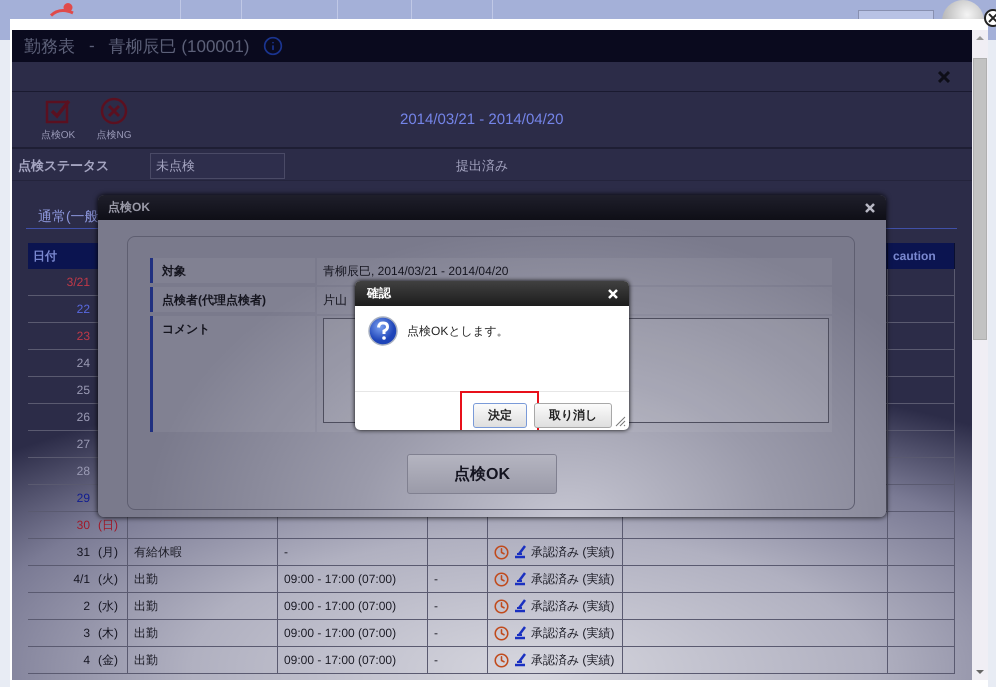 This screenshot has height=687, width=996. Describe the element at coordinates (108, 552) in the screenshot. I see `weekday-text: (月)` at that location.